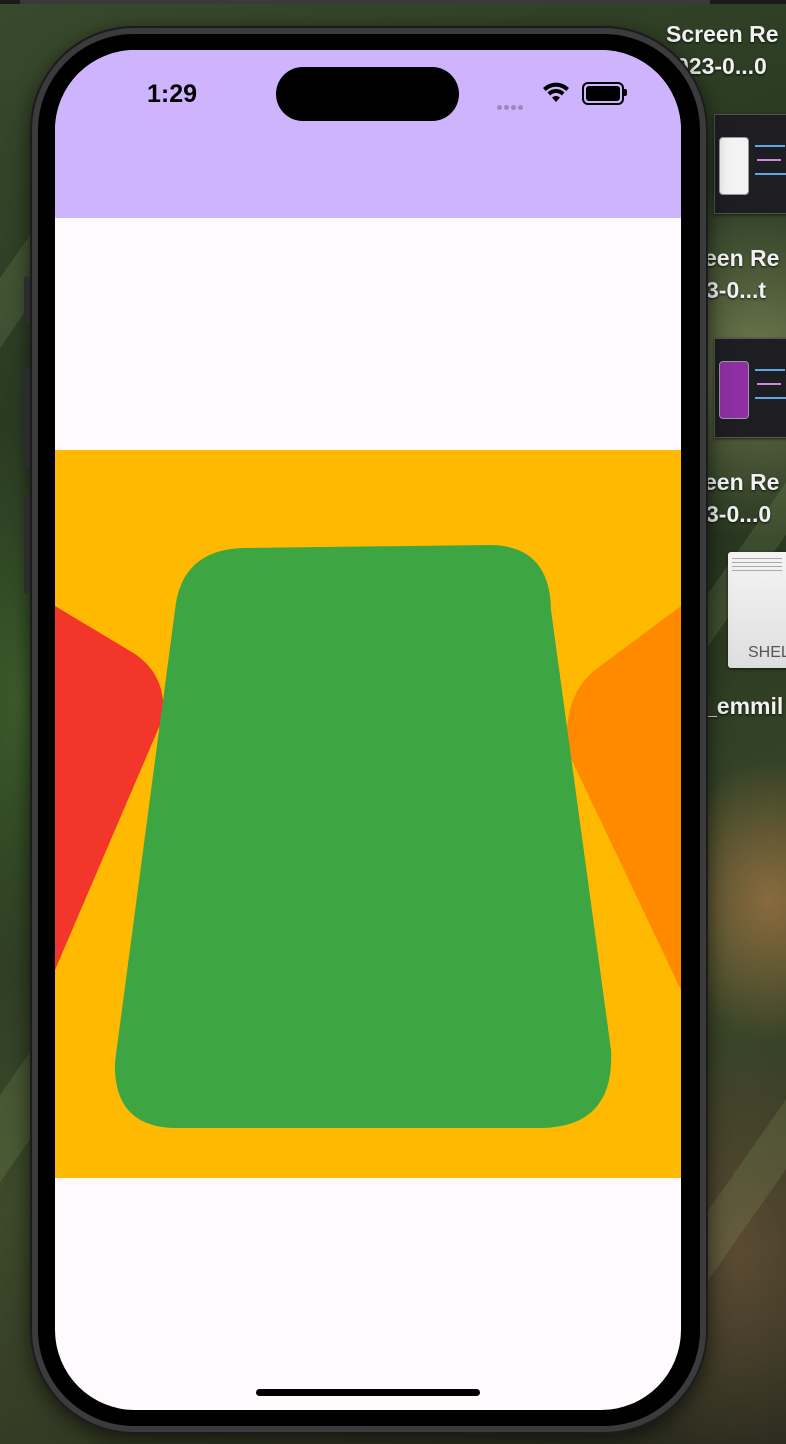  What do you see at coordinates (172, 94) in the screenshot?
I see `status-bar-time: 1:29` at bounding box center [172, 94].